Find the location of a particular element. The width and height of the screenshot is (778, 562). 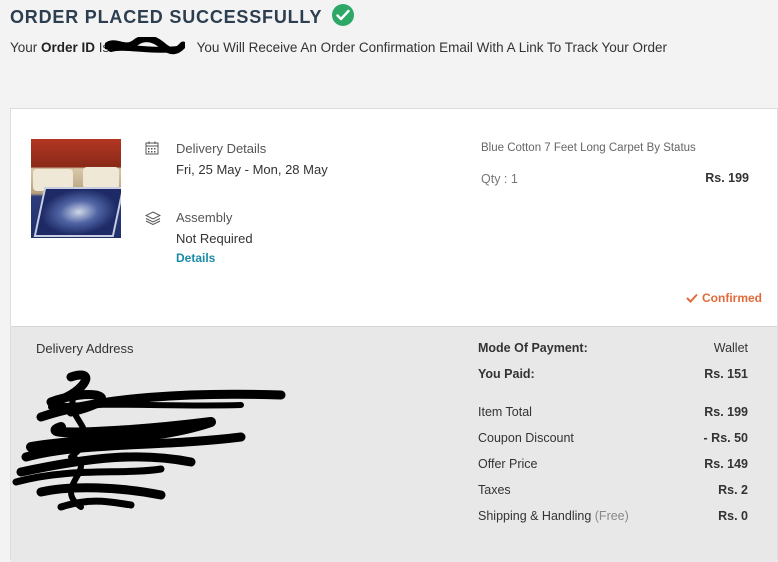

payment-mode-row: Mode Of Payment: Wallet is located at coordinates (613, 348).